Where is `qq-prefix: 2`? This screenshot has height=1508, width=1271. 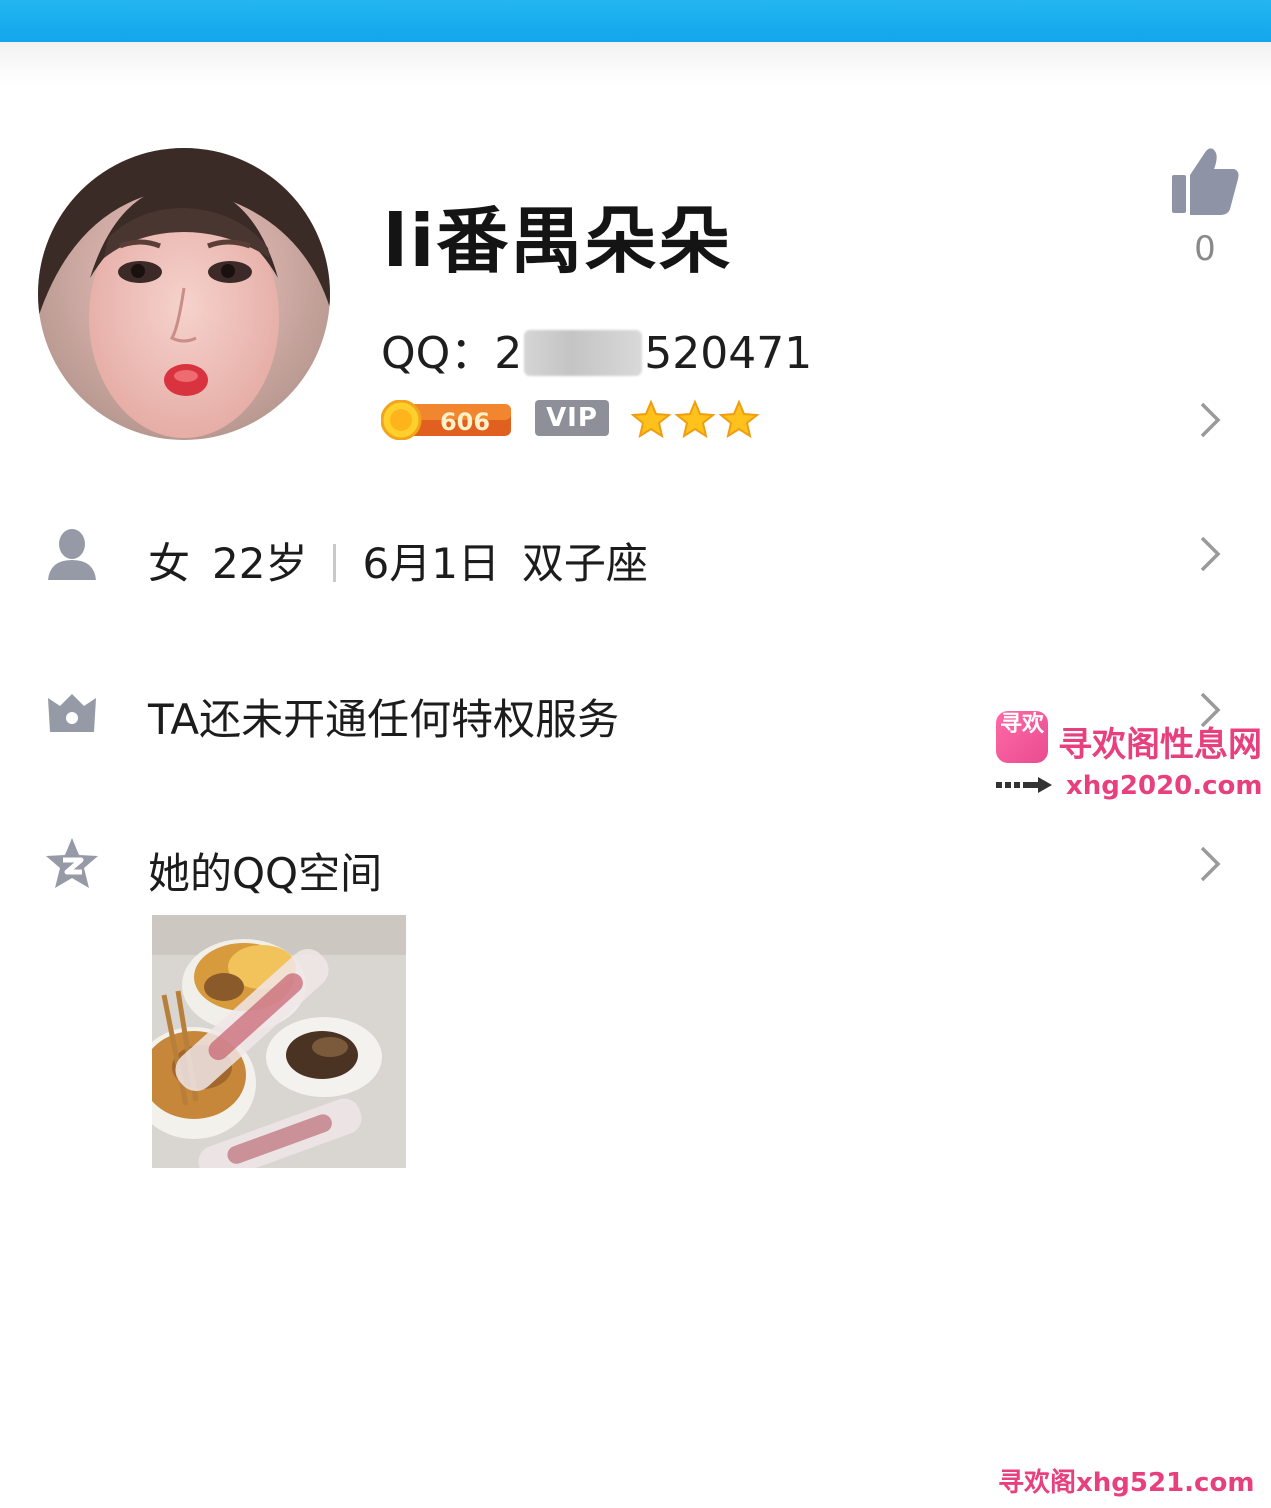
qq-prefix: 2 is located at coordinates (508, 353).